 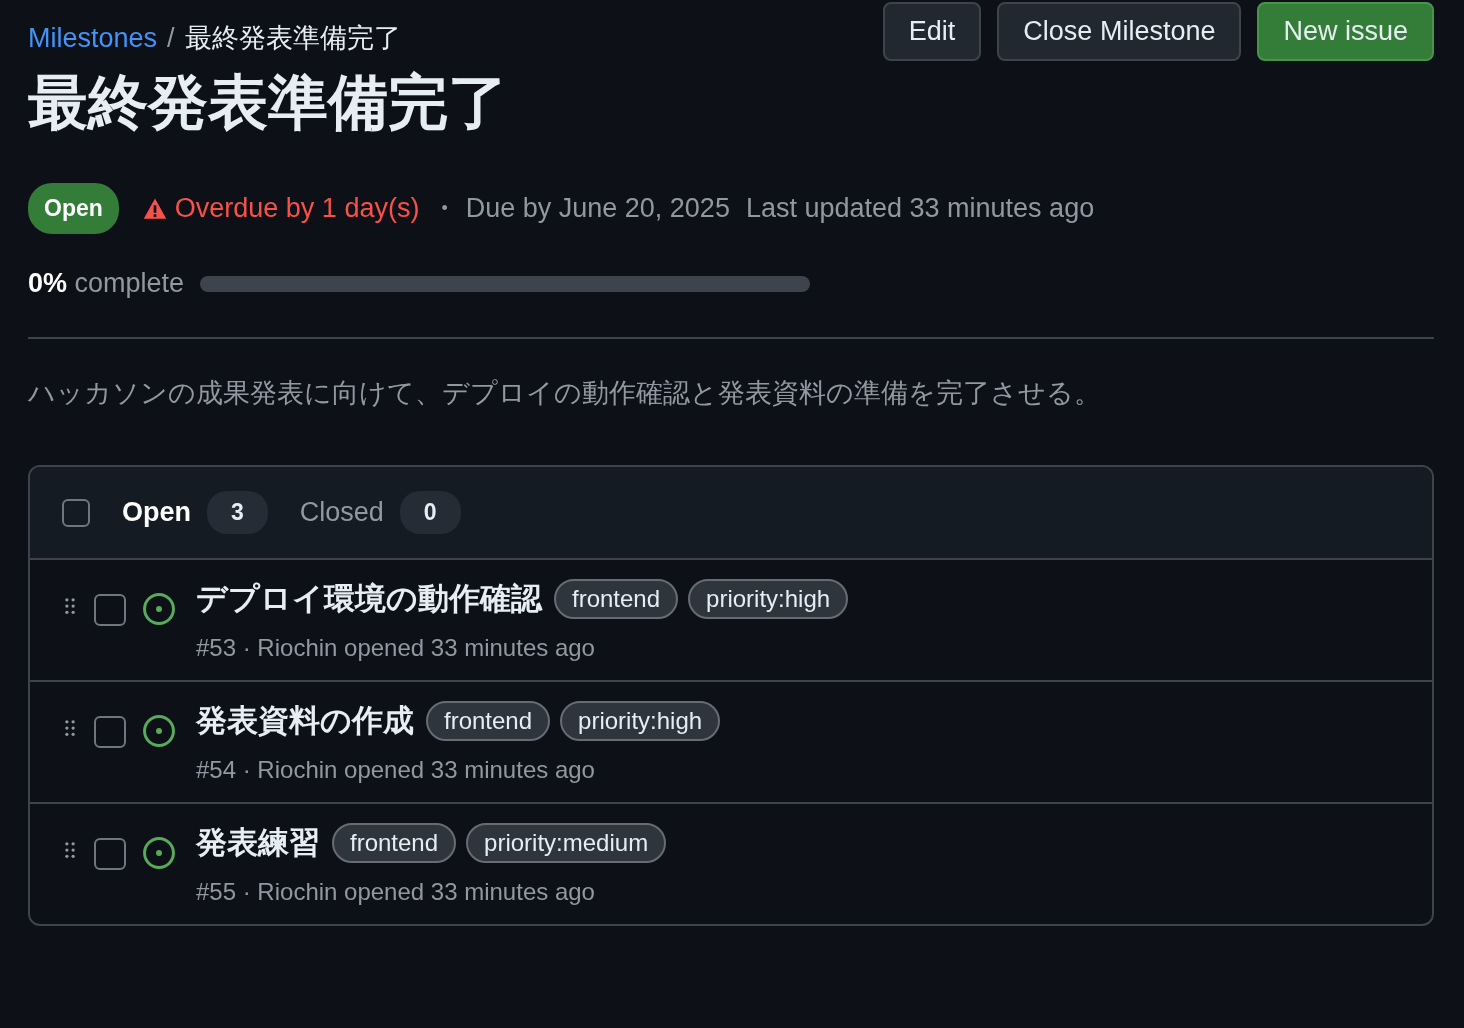 What do you see at coordinates (566, 843) in the screenshot?
I see `issue-label: priority:medium` at bounding box center [566, 843].